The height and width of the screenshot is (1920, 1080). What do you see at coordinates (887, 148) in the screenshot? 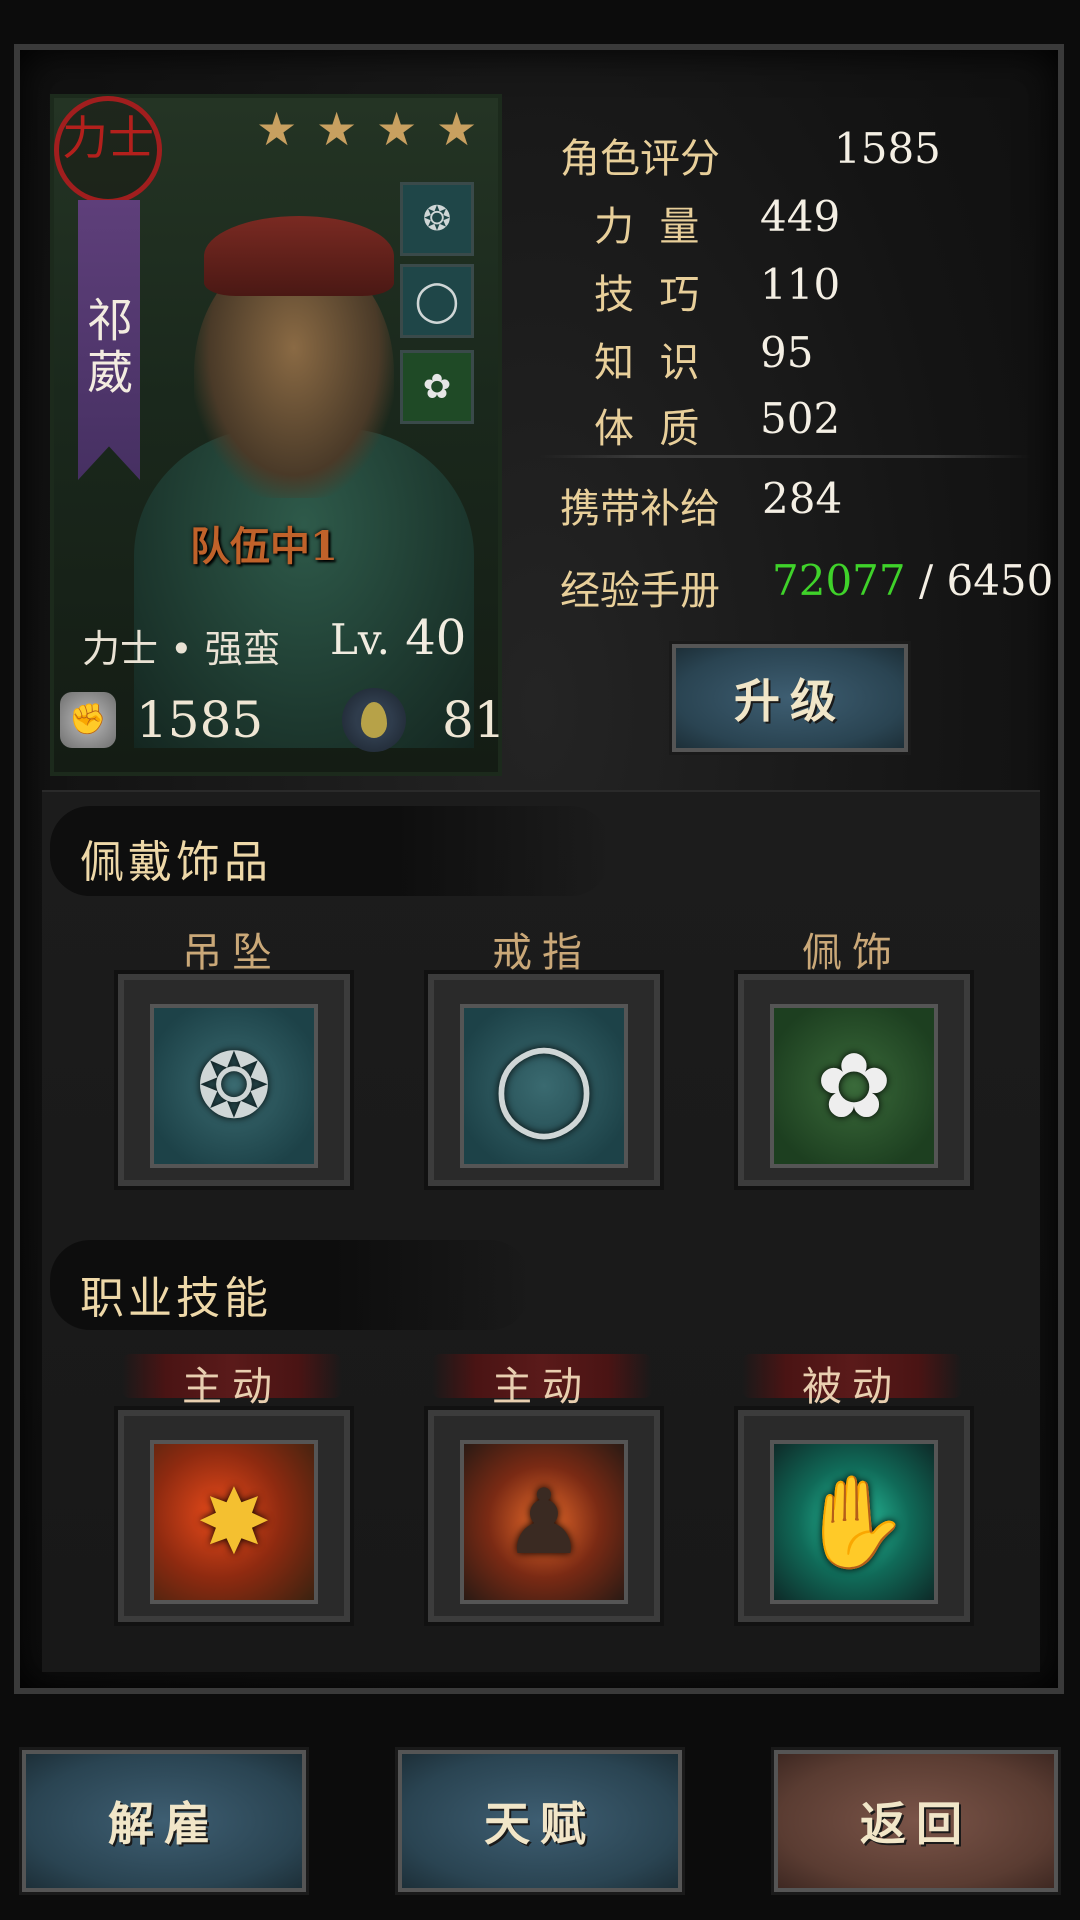
I see `score-value: 1585` at bounding box center [887, 148].